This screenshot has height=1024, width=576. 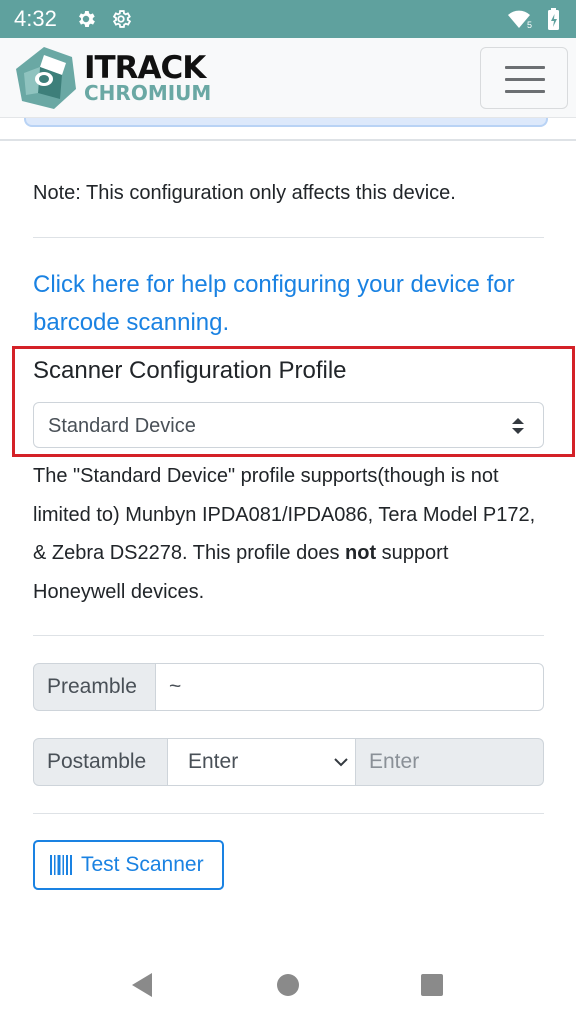 I want to click on barcode-icon, so click(x=61, y=865).